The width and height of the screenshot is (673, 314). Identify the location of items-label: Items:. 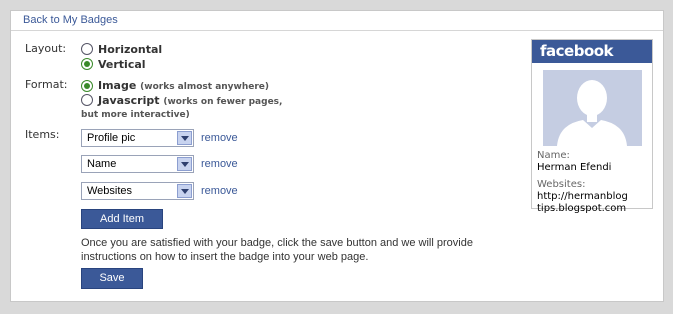
(42, 134).